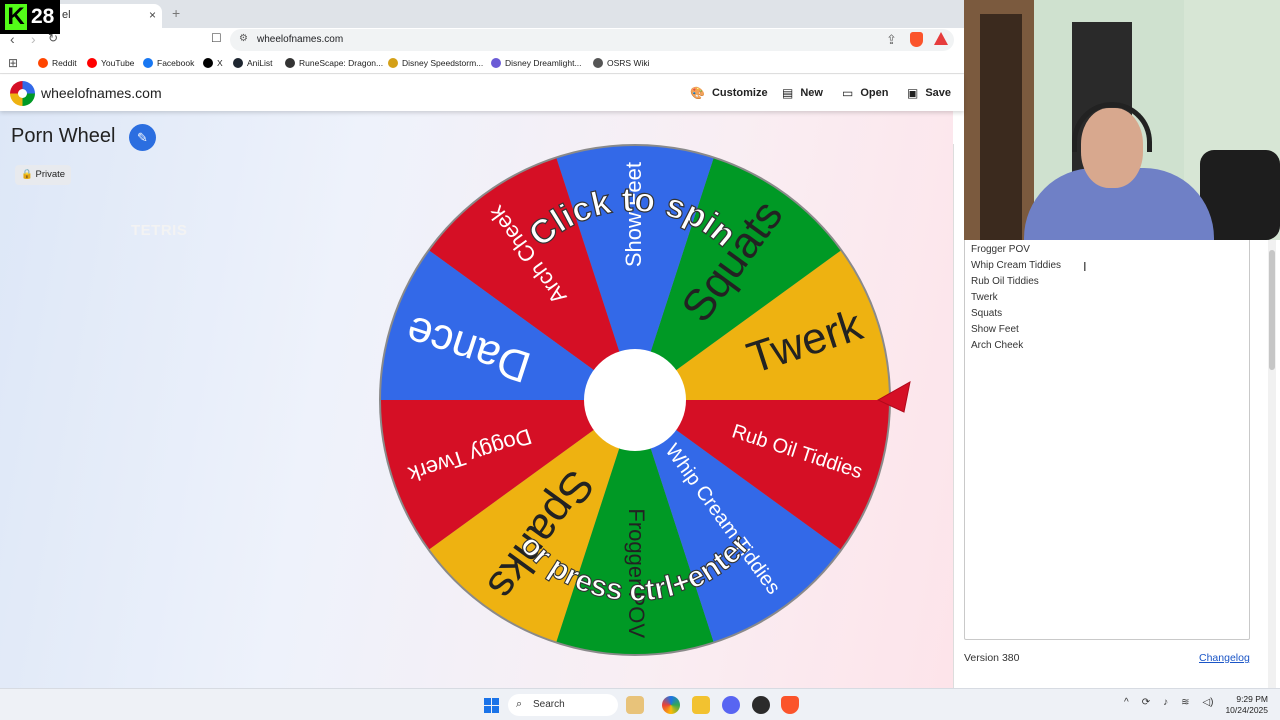  Describe the element at coordinates (1169, 702) in the screenshot. I see `system-tray: ^ ⟳ ♪ ≋ ◁)` at that location.